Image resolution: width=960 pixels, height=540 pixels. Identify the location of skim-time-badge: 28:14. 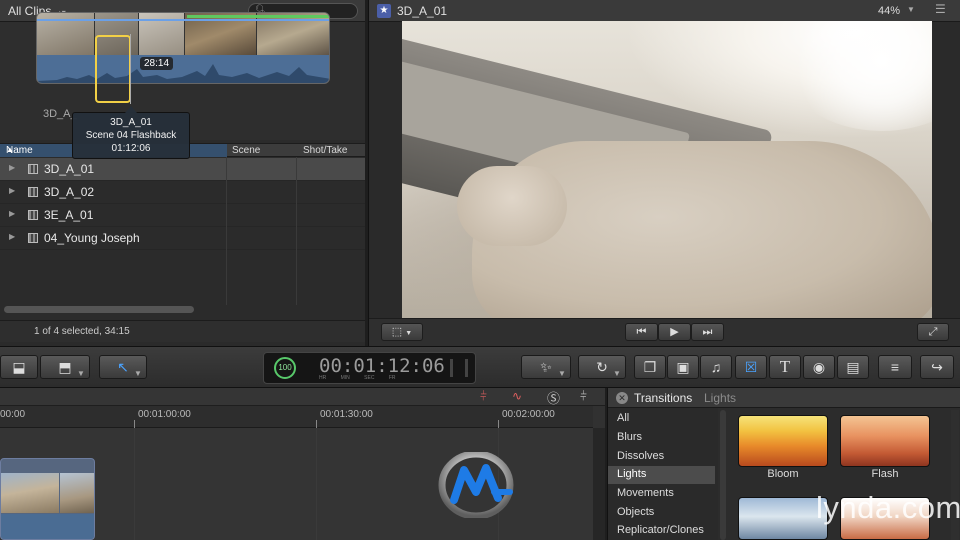
(157, 63).